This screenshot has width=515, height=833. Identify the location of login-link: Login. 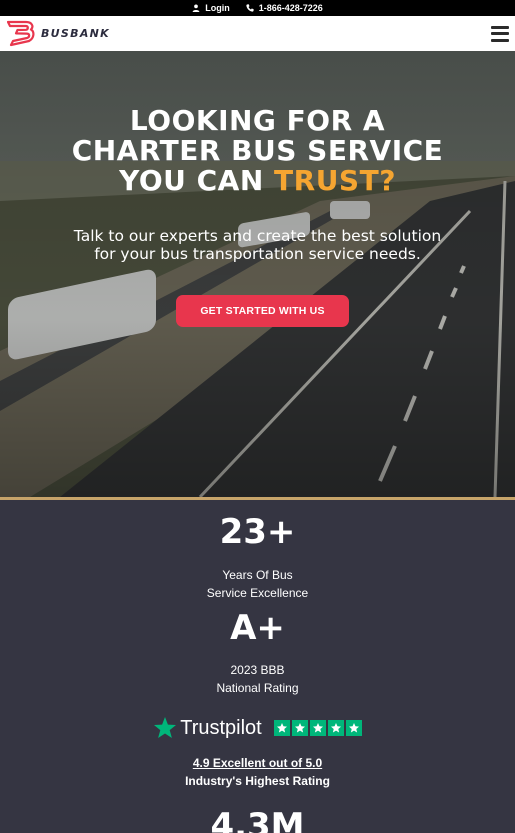
(211, 8).